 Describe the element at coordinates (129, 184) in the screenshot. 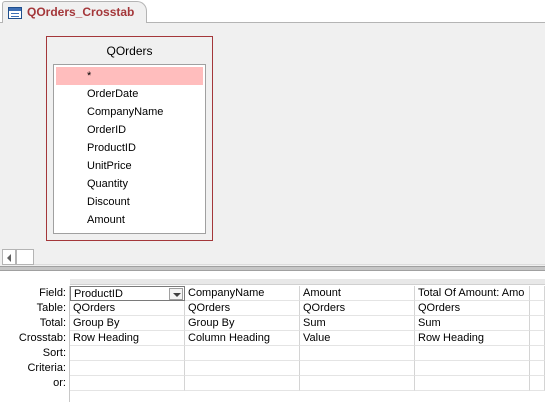

I see `field-item-quantity: Quantity` at that location.